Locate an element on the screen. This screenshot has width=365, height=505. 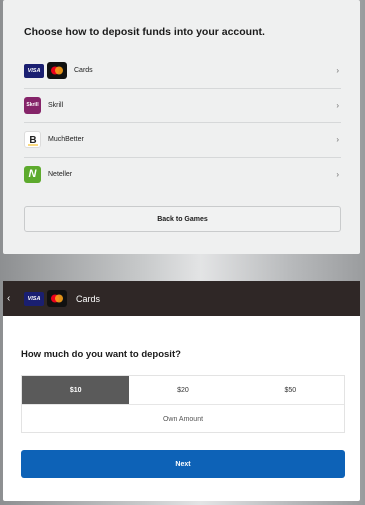
amount-option-20: $20 is located at coordinates (182, 390).